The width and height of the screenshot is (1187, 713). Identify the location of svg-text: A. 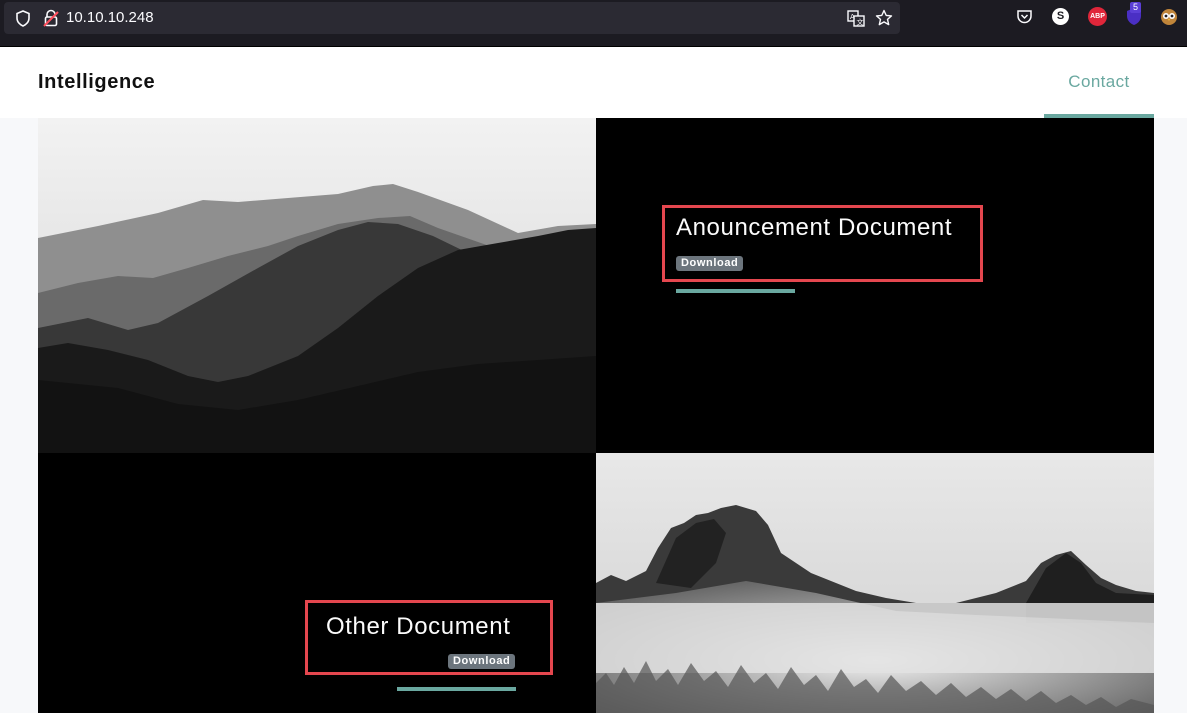
(852, 17).